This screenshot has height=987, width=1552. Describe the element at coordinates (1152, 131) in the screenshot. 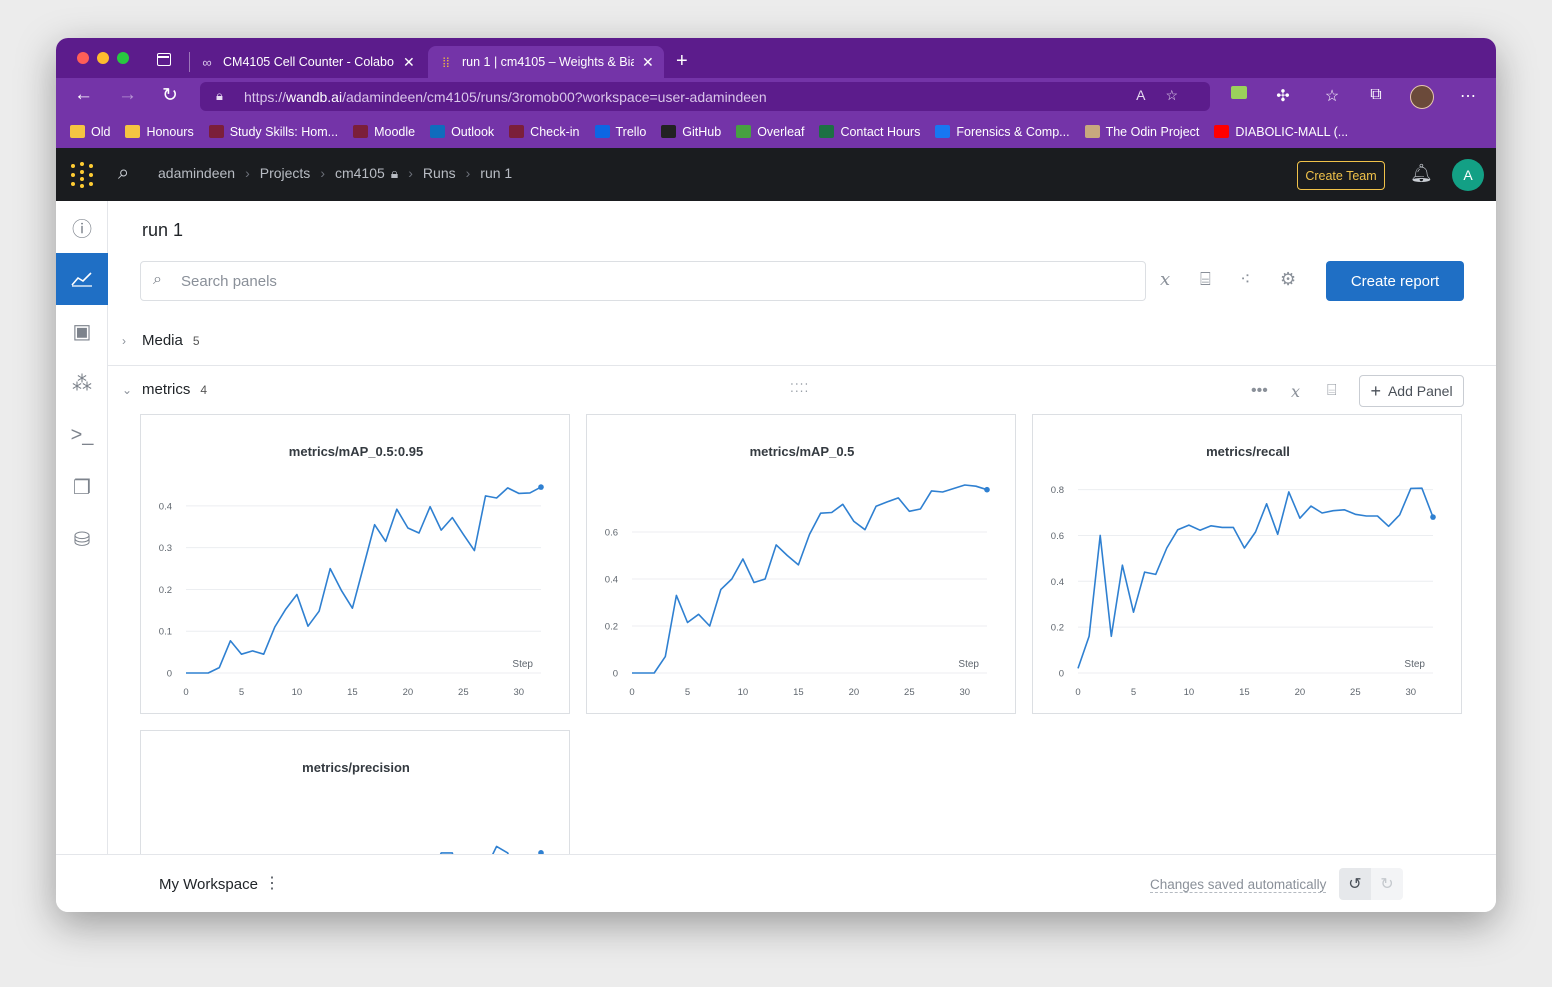

I see `bookmark-label: The Odin Project` at that location.